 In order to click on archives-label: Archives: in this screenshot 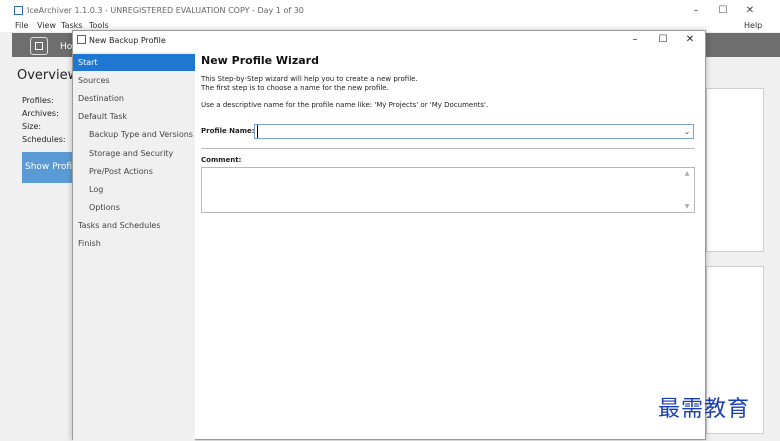, I will do `click(40, 113)`.